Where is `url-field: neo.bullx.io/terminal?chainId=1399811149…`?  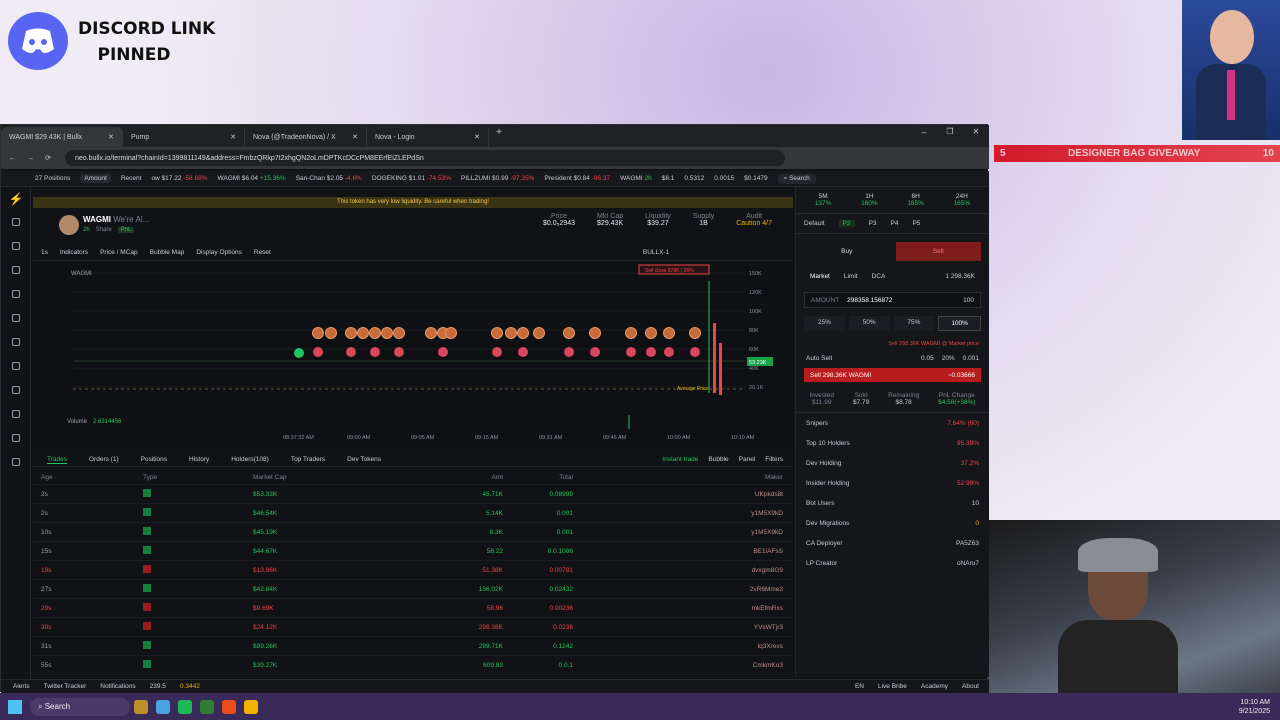
url-field: neo.bullx.io/terminal?chainId=1399811149… is located at coordinates (425, 158).